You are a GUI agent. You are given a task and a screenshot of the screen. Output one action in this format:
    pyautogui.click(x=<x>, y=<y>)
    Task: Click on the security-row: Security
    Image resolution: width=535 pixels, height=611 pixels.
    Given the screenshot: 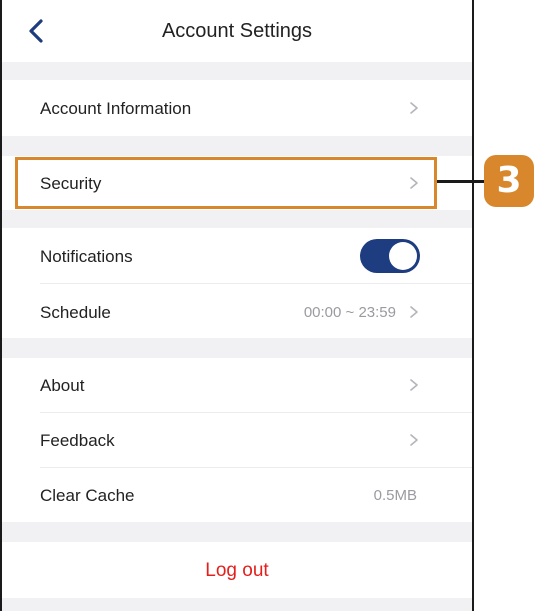 What is the action you would take?
    pyautogui.click(x=237, y=183)
    